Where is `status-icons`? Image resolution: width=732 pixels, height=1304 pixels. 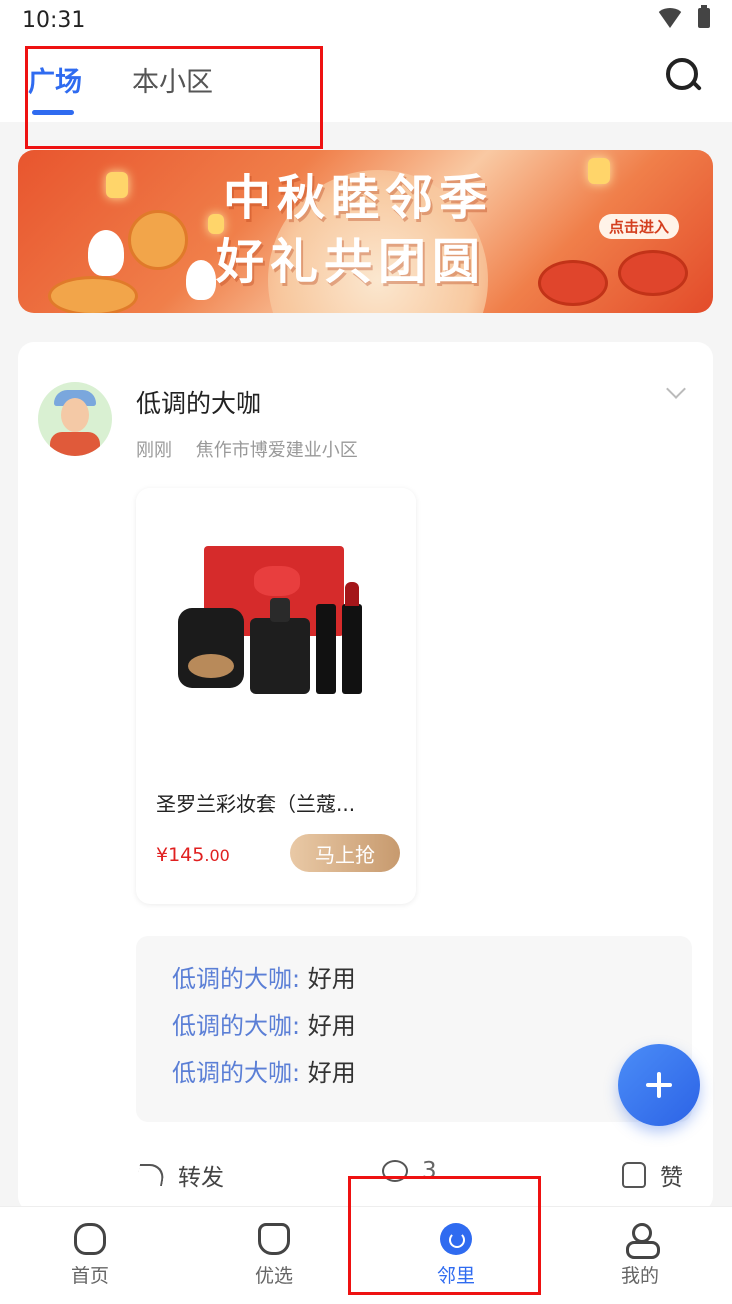 status-icons is located at coordinates (683, 16).